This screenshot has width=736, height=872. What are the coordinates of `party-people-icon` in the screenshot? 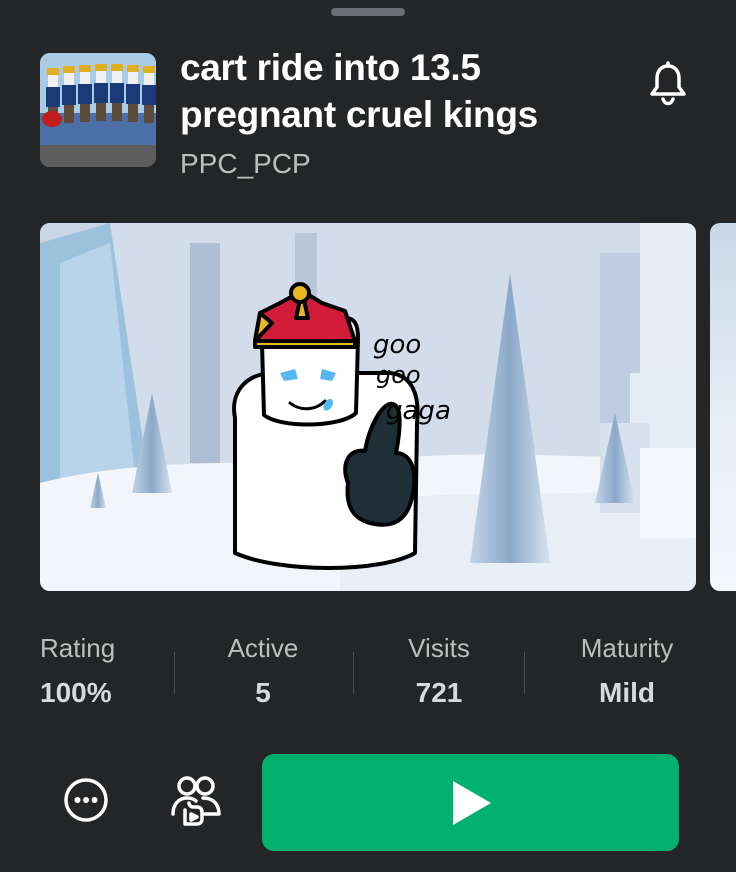 It's located at (196, 801).